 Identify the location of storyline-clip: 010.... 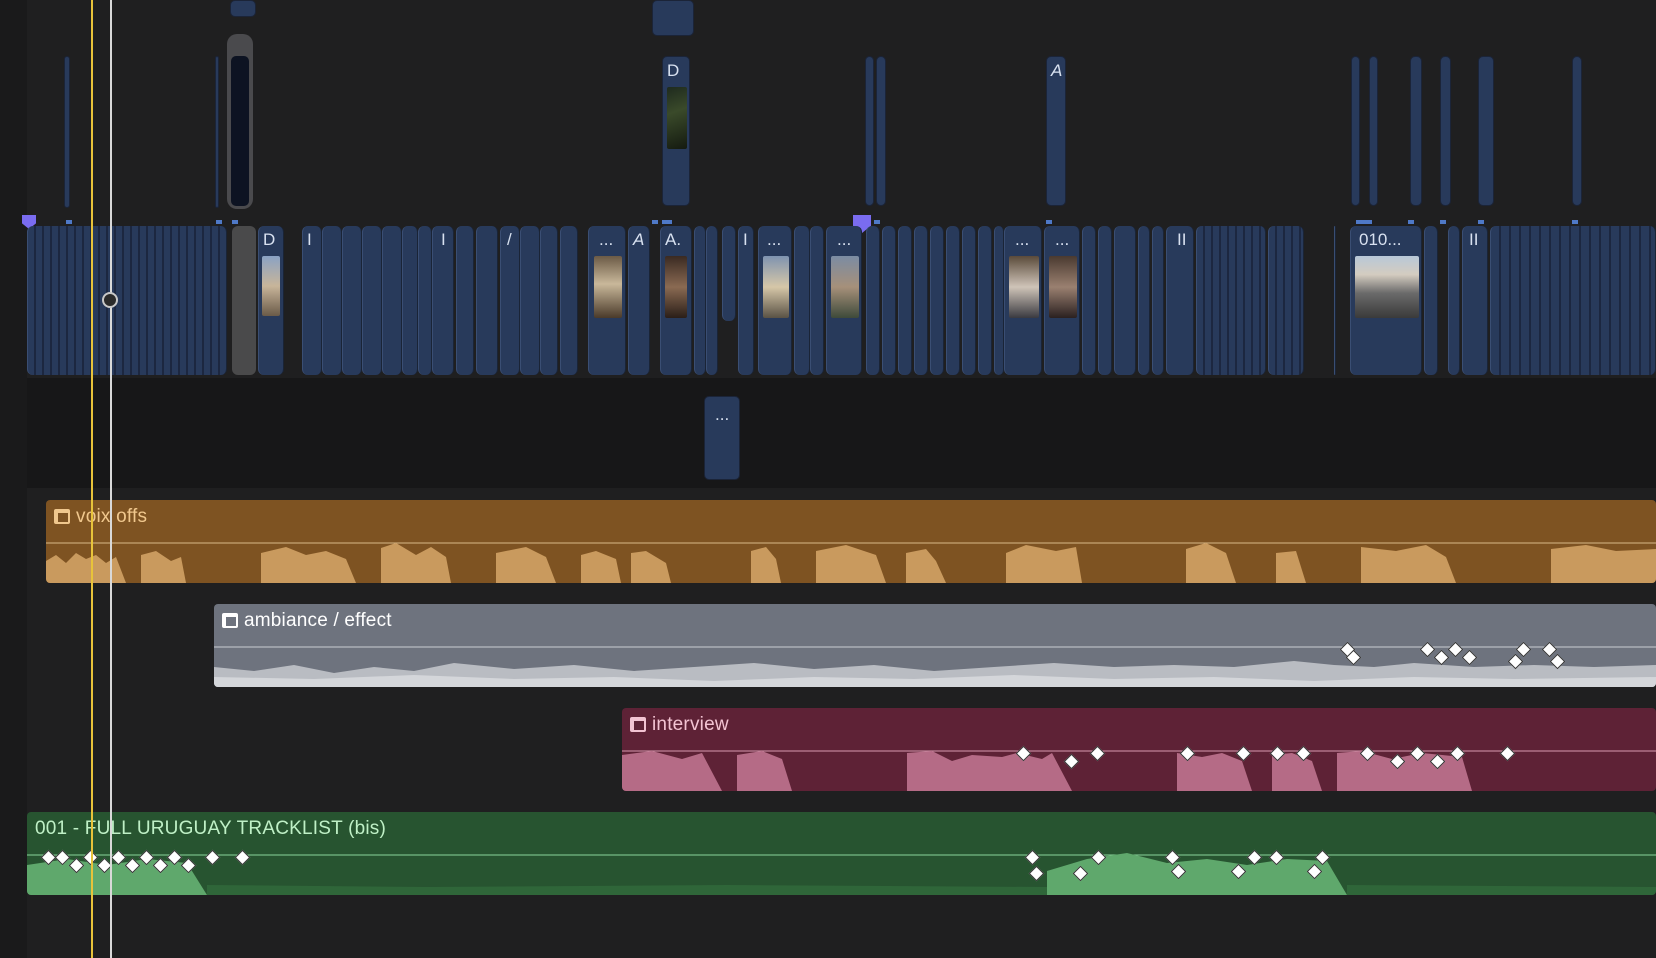
(1386, 300).